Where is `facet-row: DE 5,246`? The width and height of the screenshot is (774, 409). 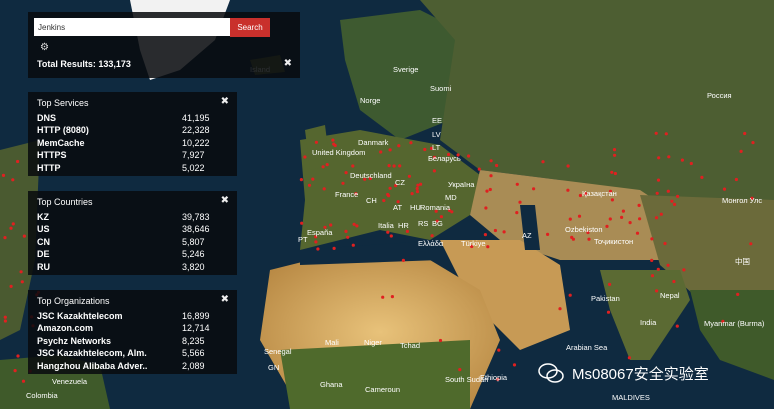 facet-row: DE 5,246 is located at coordinates (129, 254).